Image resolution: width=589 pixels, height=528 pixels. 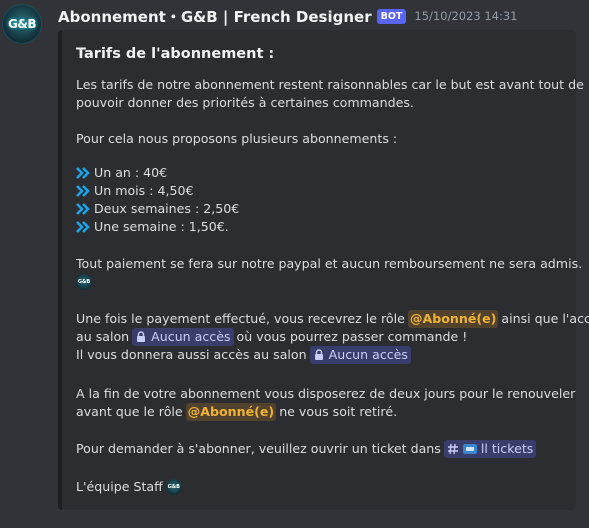 I want to click on role-line-2-a: au salon, so click(x=103, y=336).